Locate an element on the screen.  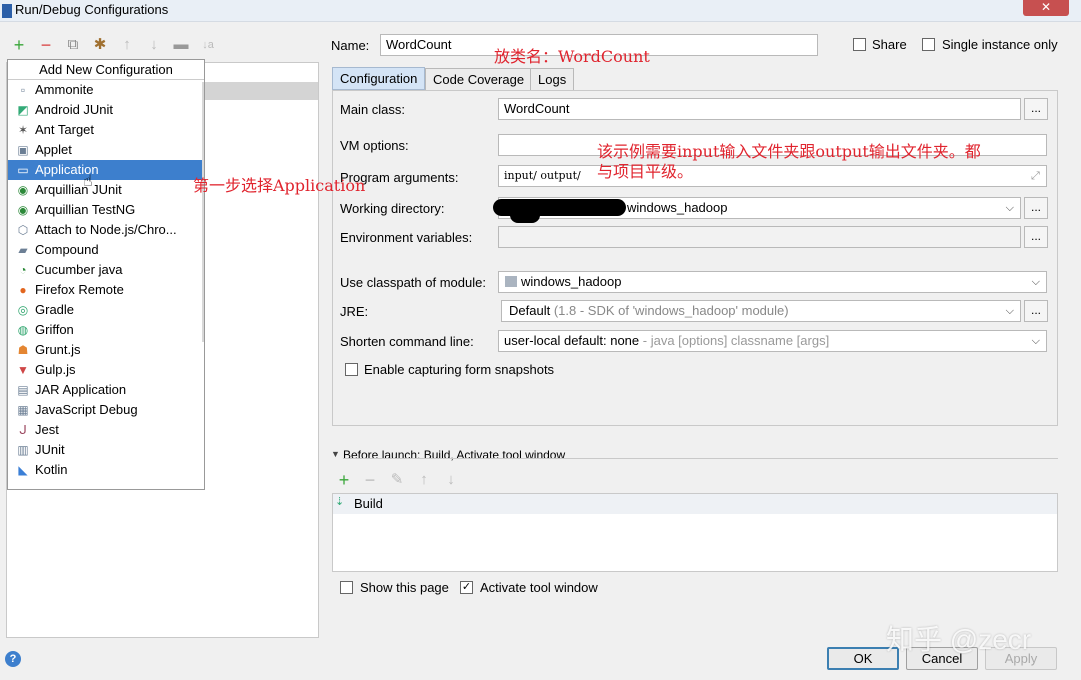
popup-item-kotlin: ◣ Kotlin is located at coordinates (106, 470).